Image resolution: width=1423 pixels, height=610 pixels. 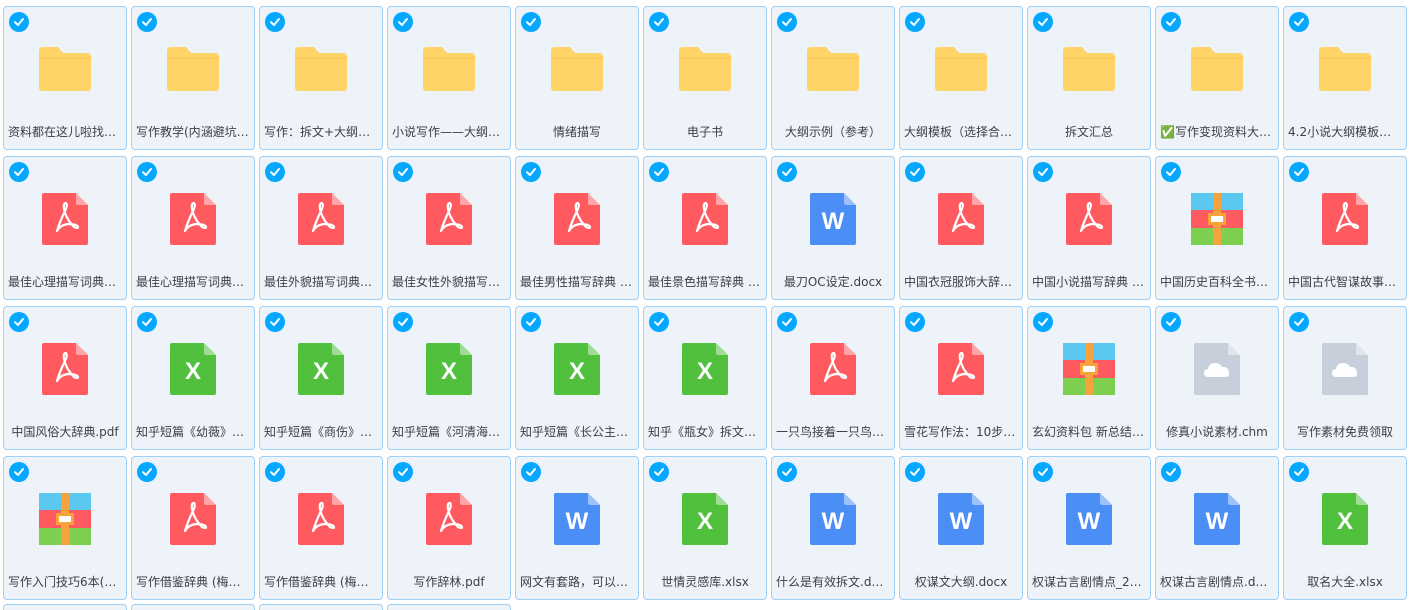 I want to click on file-tile: 中国风俗大辞典.pdf, so click(x=65, y=378).